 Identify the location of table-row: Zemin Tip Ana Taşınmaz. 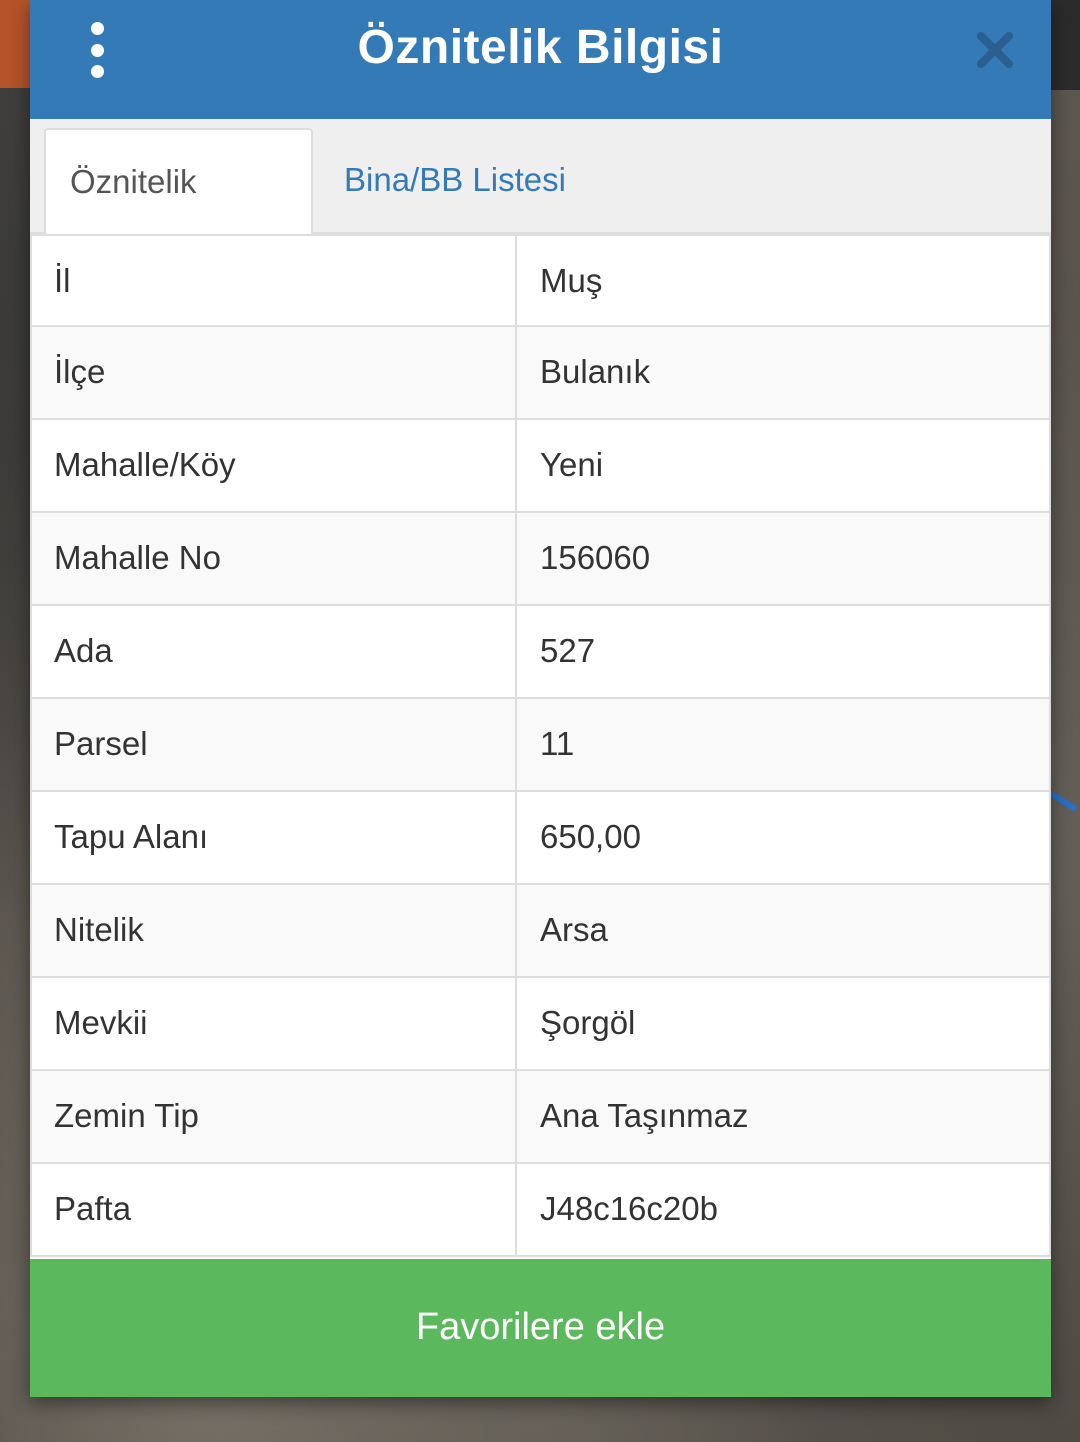
(540, 1117).